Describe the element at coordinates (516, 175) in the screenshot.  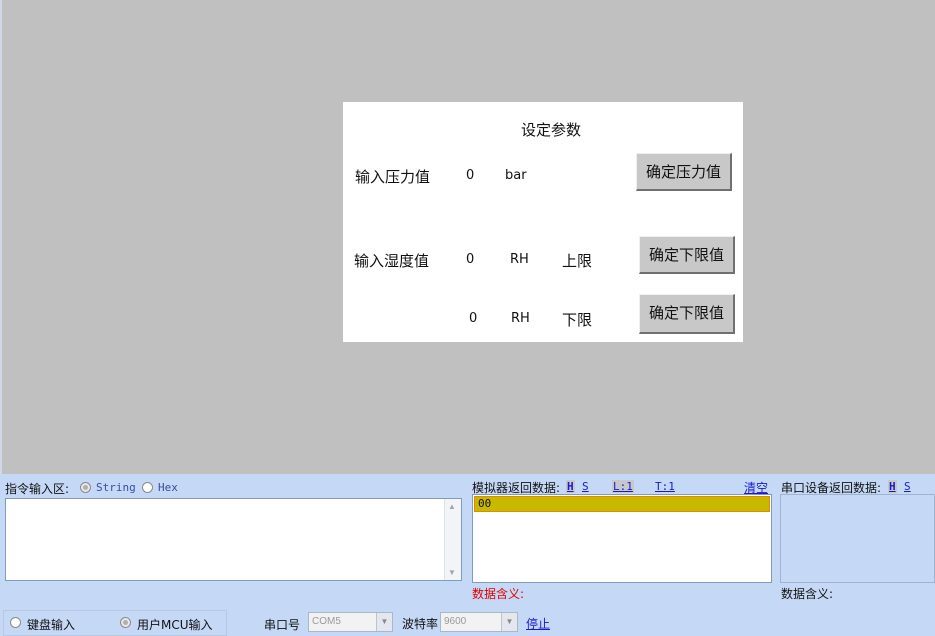
I see `pressure-unit: bar` at that location.